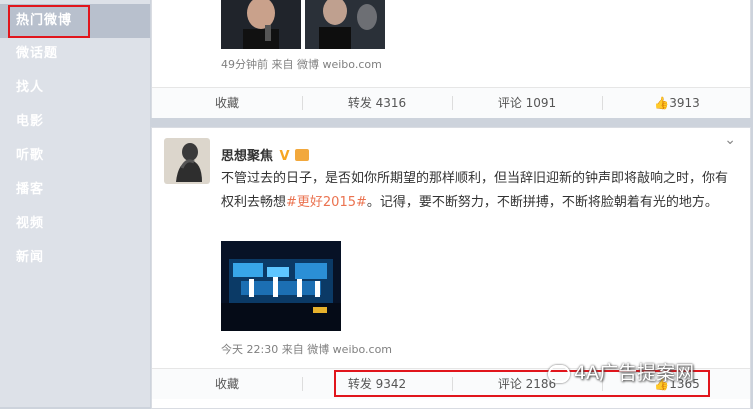 Image resolution: width=753 pixels, height=409 pixels. What do you see at coordinates (345, 24) in the screenshot?
I see `post-image-1b` at bounding box center [345, 24].